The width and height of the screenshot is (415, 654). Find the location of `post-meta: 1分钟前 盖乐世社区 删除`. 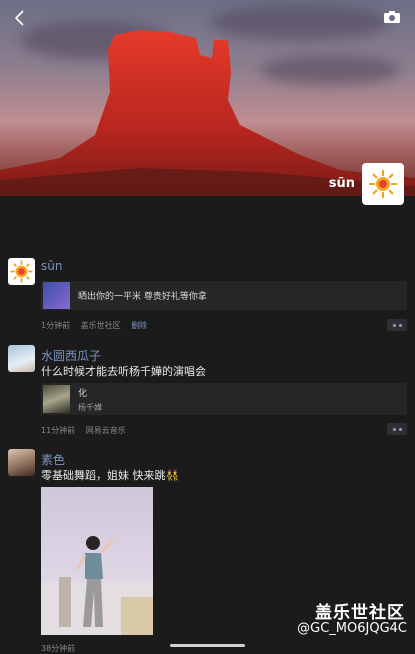

post-meta: 1分钟前 盖乐世社区 删除 is located at coordinates (98, 325).